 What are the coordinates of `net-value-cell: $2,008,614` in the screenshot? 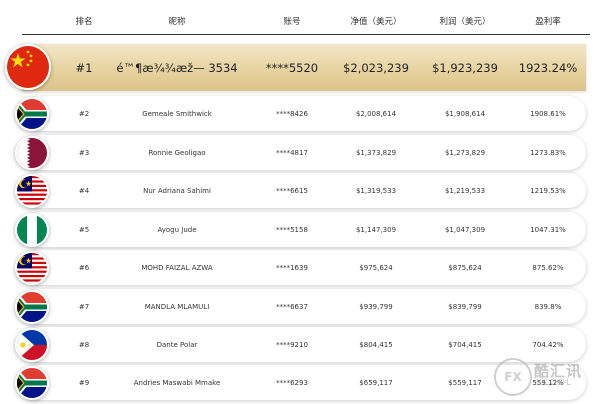 It's located at (376, 113).